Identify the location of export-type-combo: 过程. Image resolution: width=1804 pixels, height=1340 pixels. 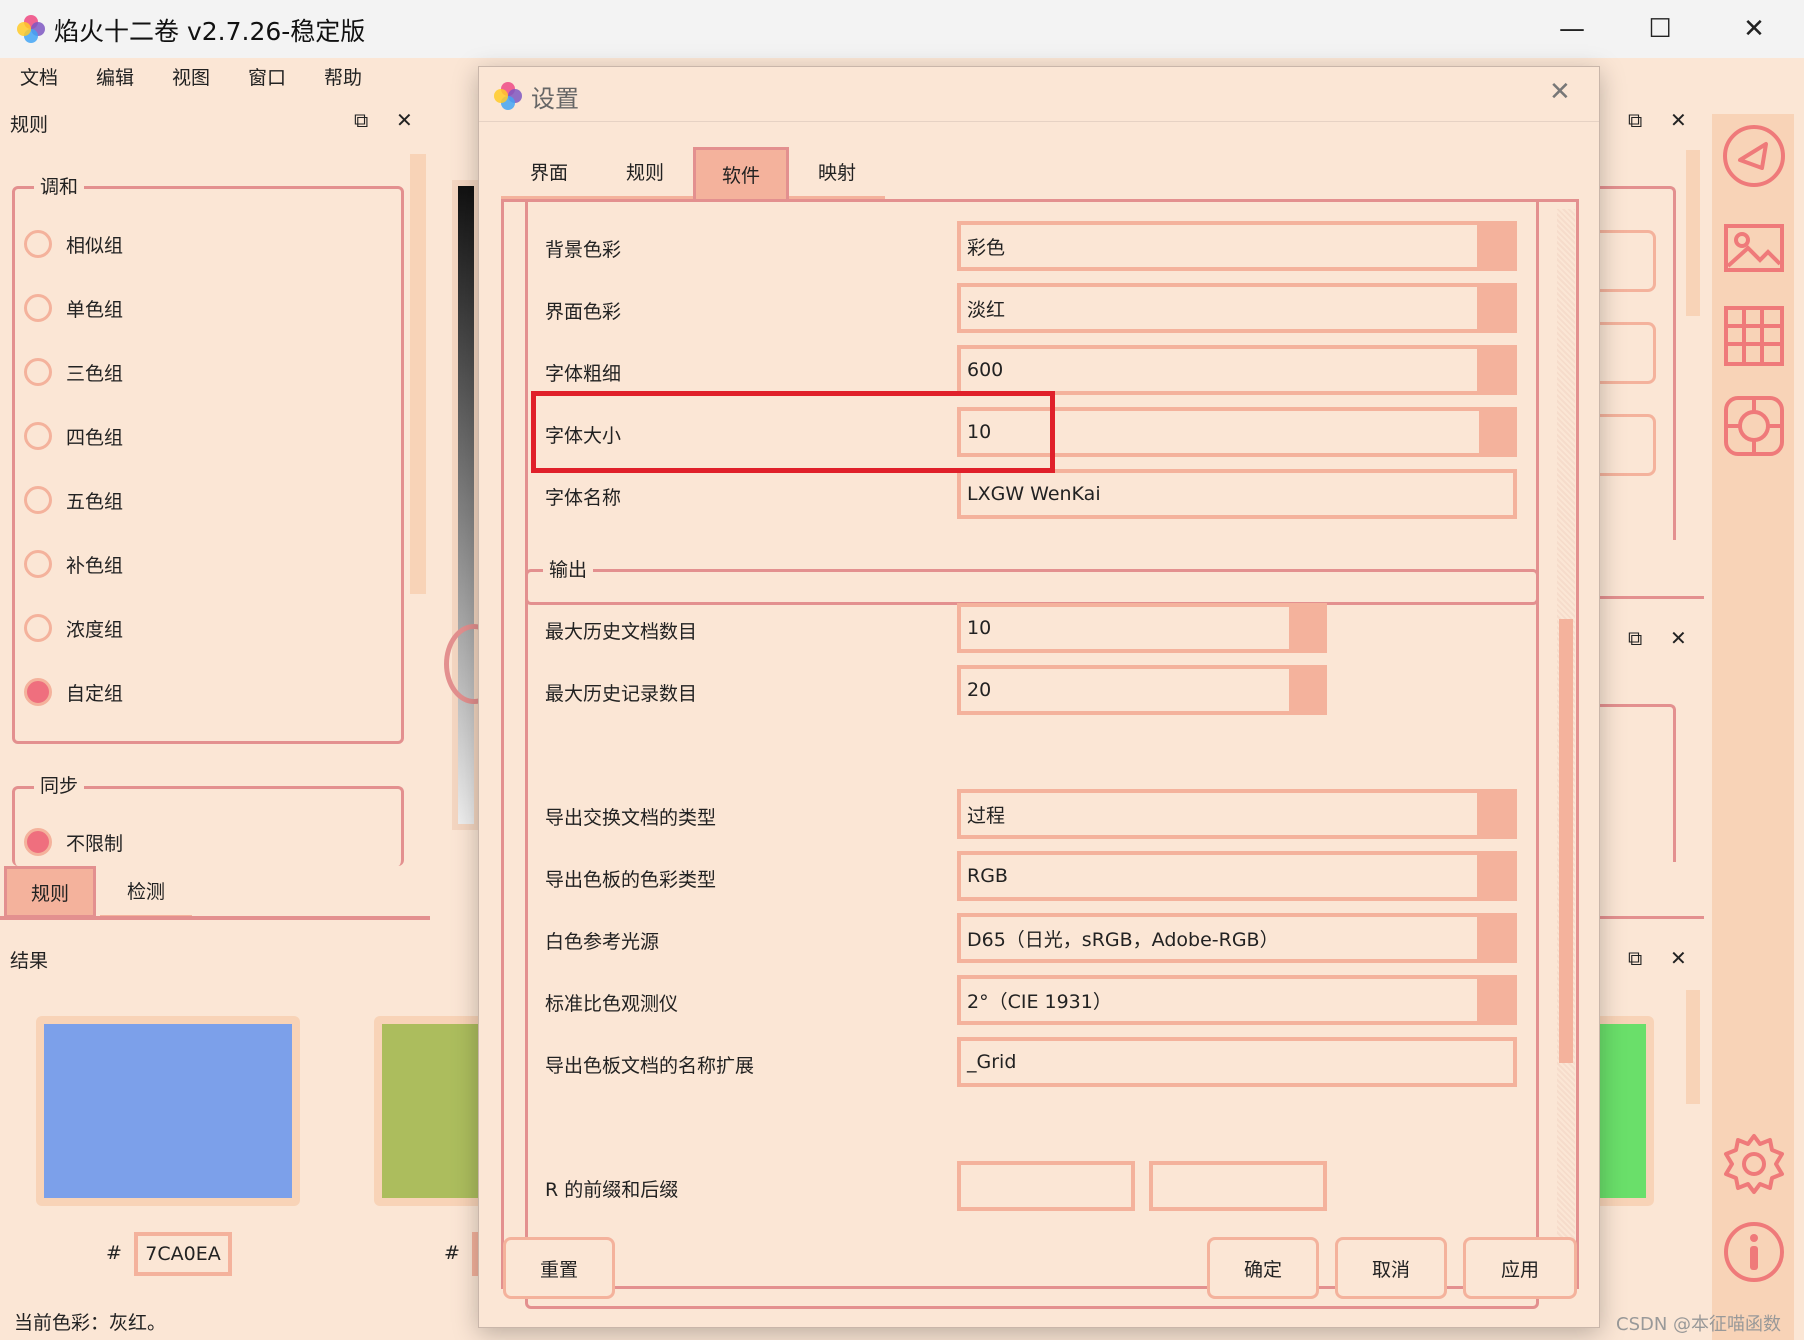
(1237, 814).